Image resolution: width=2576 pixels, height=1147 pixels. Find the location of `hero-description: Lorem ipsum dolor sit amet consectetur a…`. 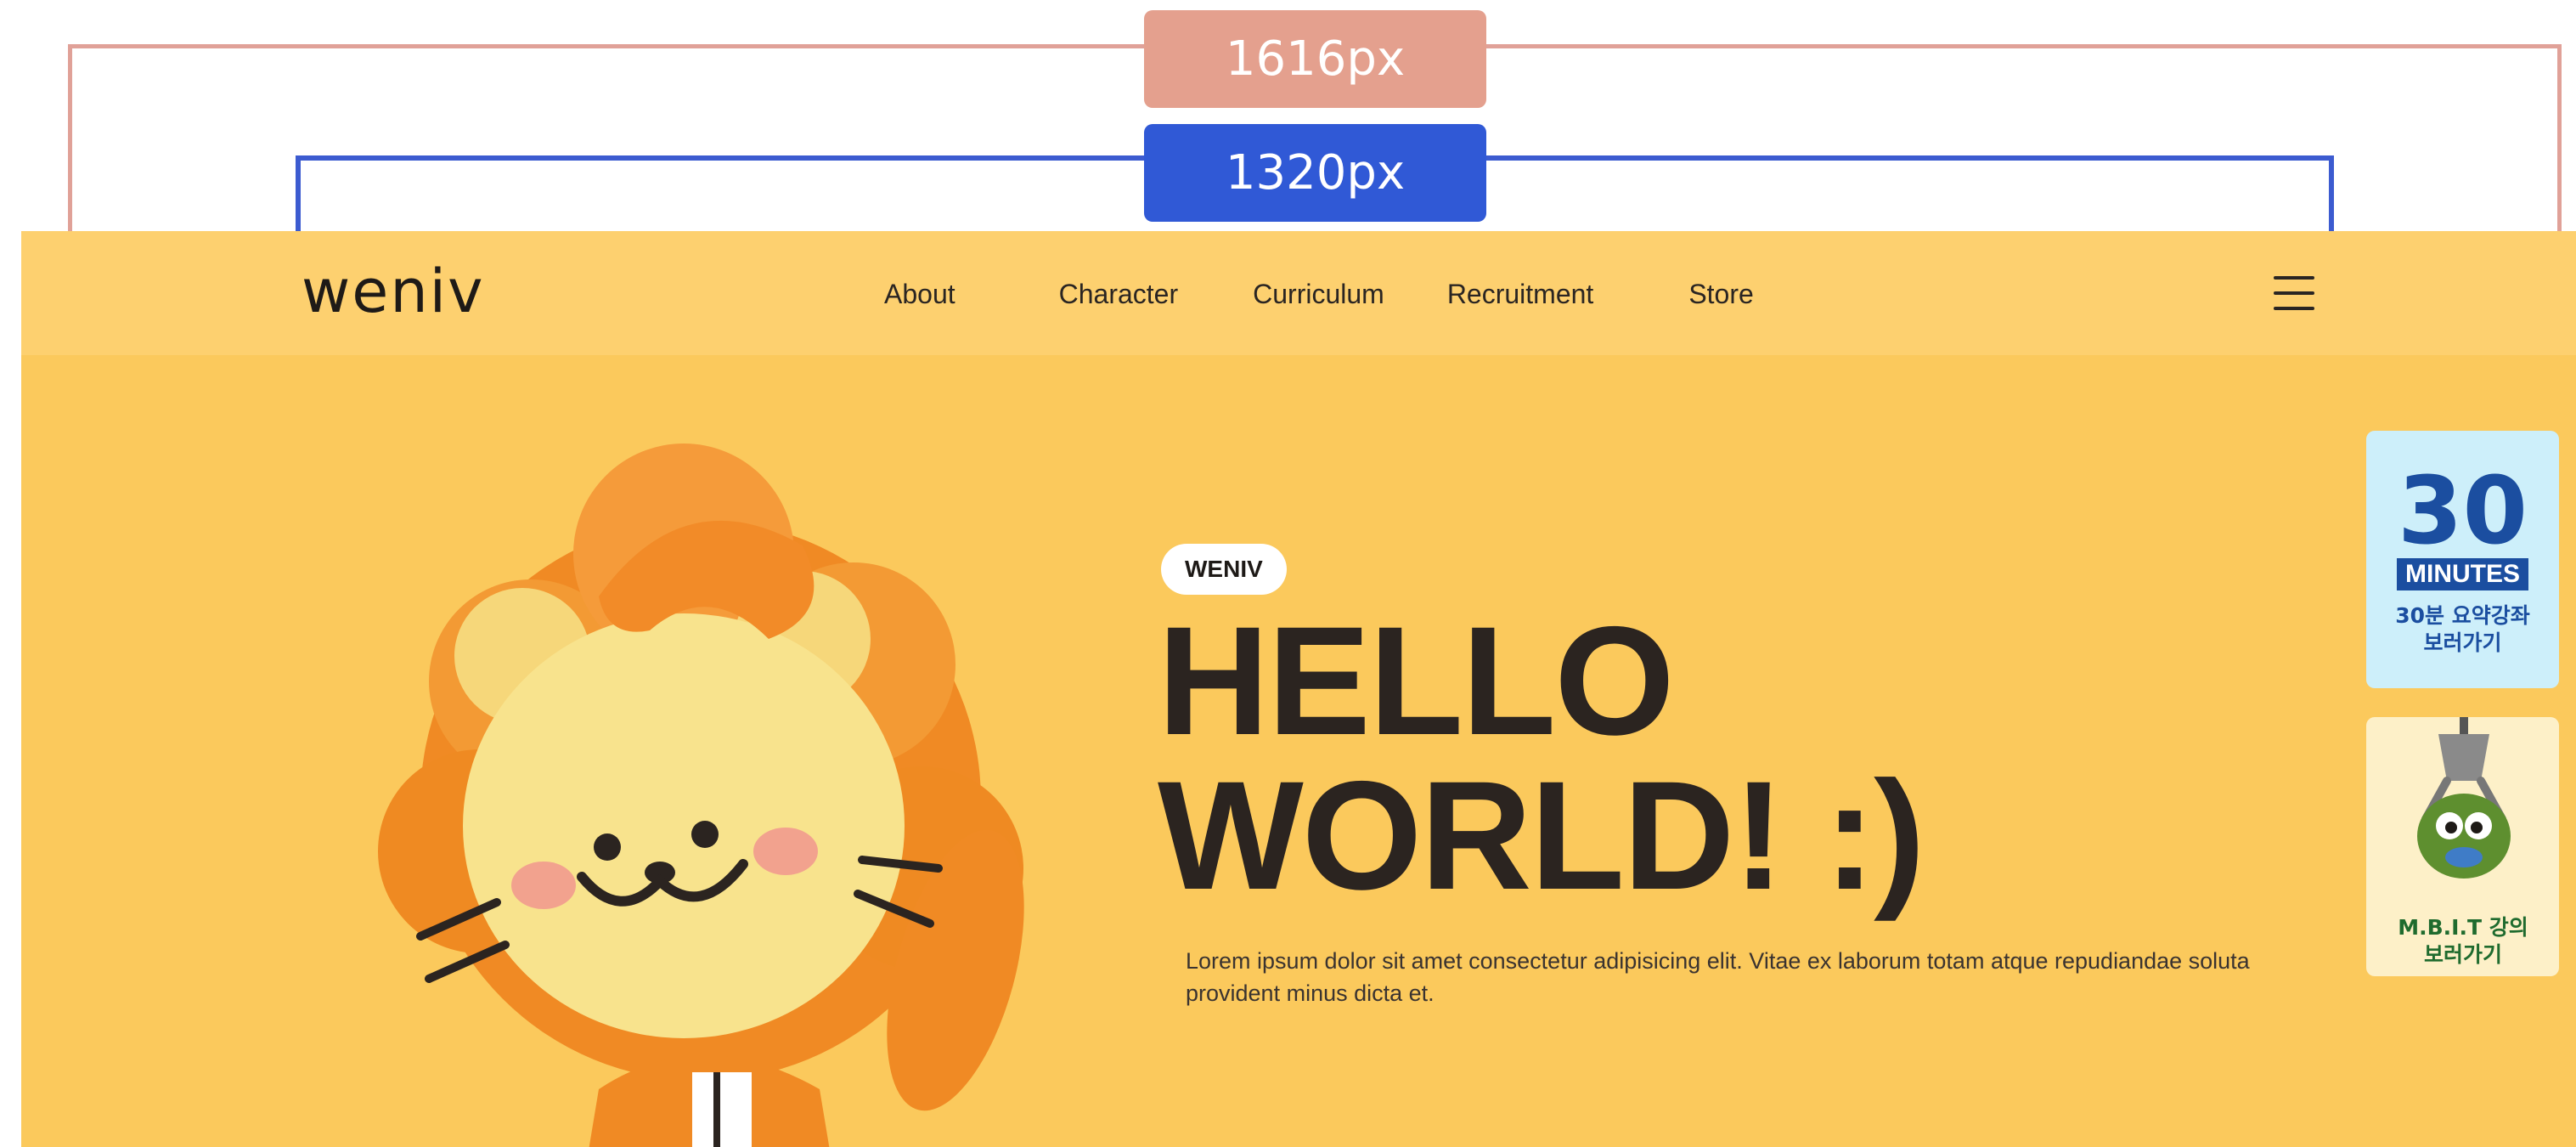

hero-description: Lorem ipsum dolor sit amet consectetur a… is located at coordinates (1718, 977).